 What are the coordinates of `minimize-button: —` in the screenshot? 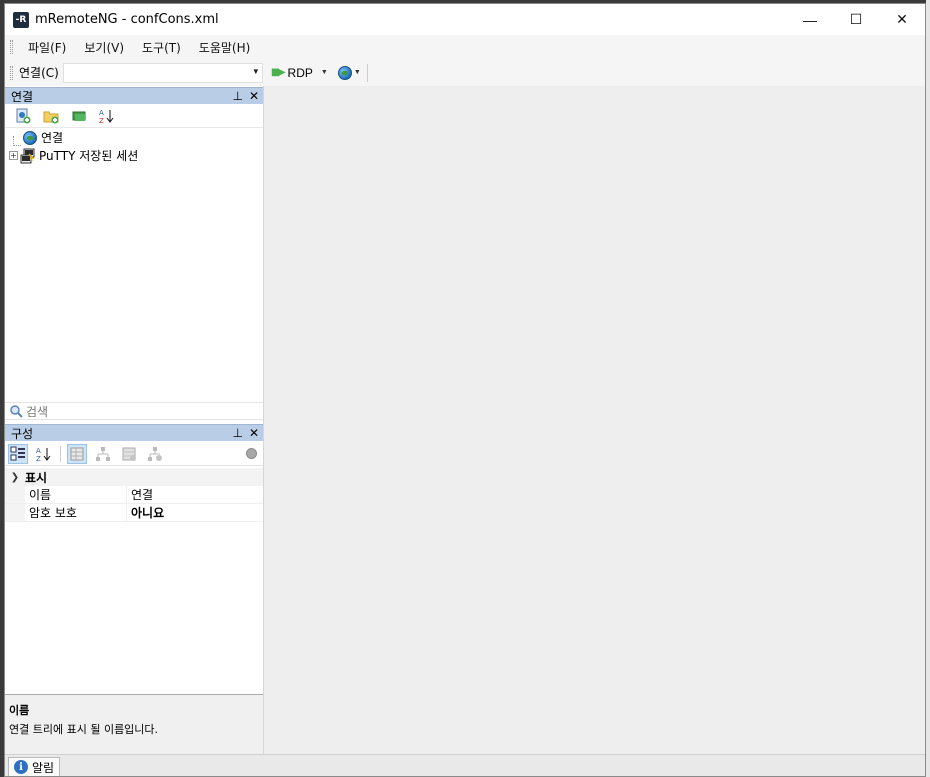 It's located at (810, 19).